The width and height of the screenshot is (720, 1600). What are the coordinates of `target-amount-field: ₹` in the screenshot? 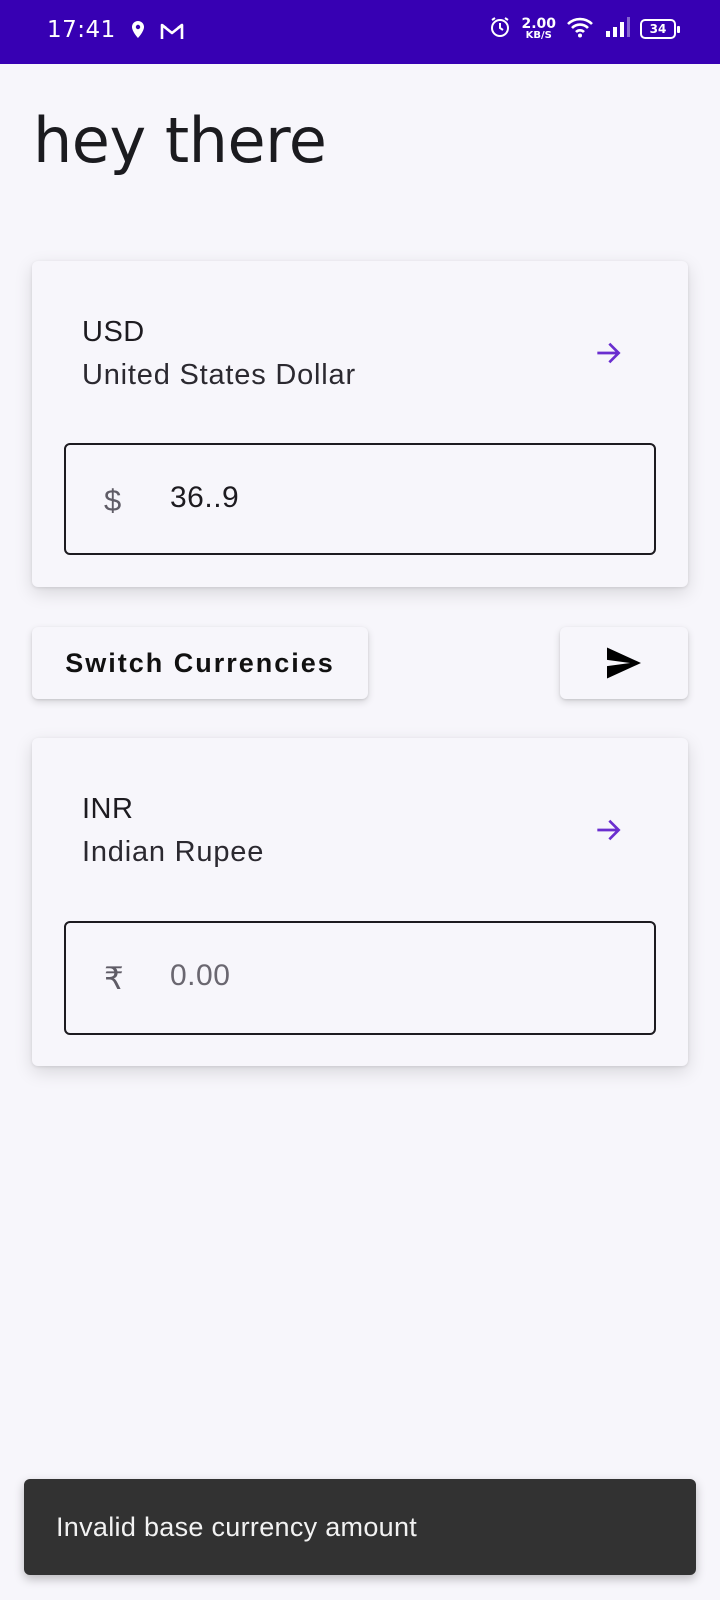 It's located at (360, 978).